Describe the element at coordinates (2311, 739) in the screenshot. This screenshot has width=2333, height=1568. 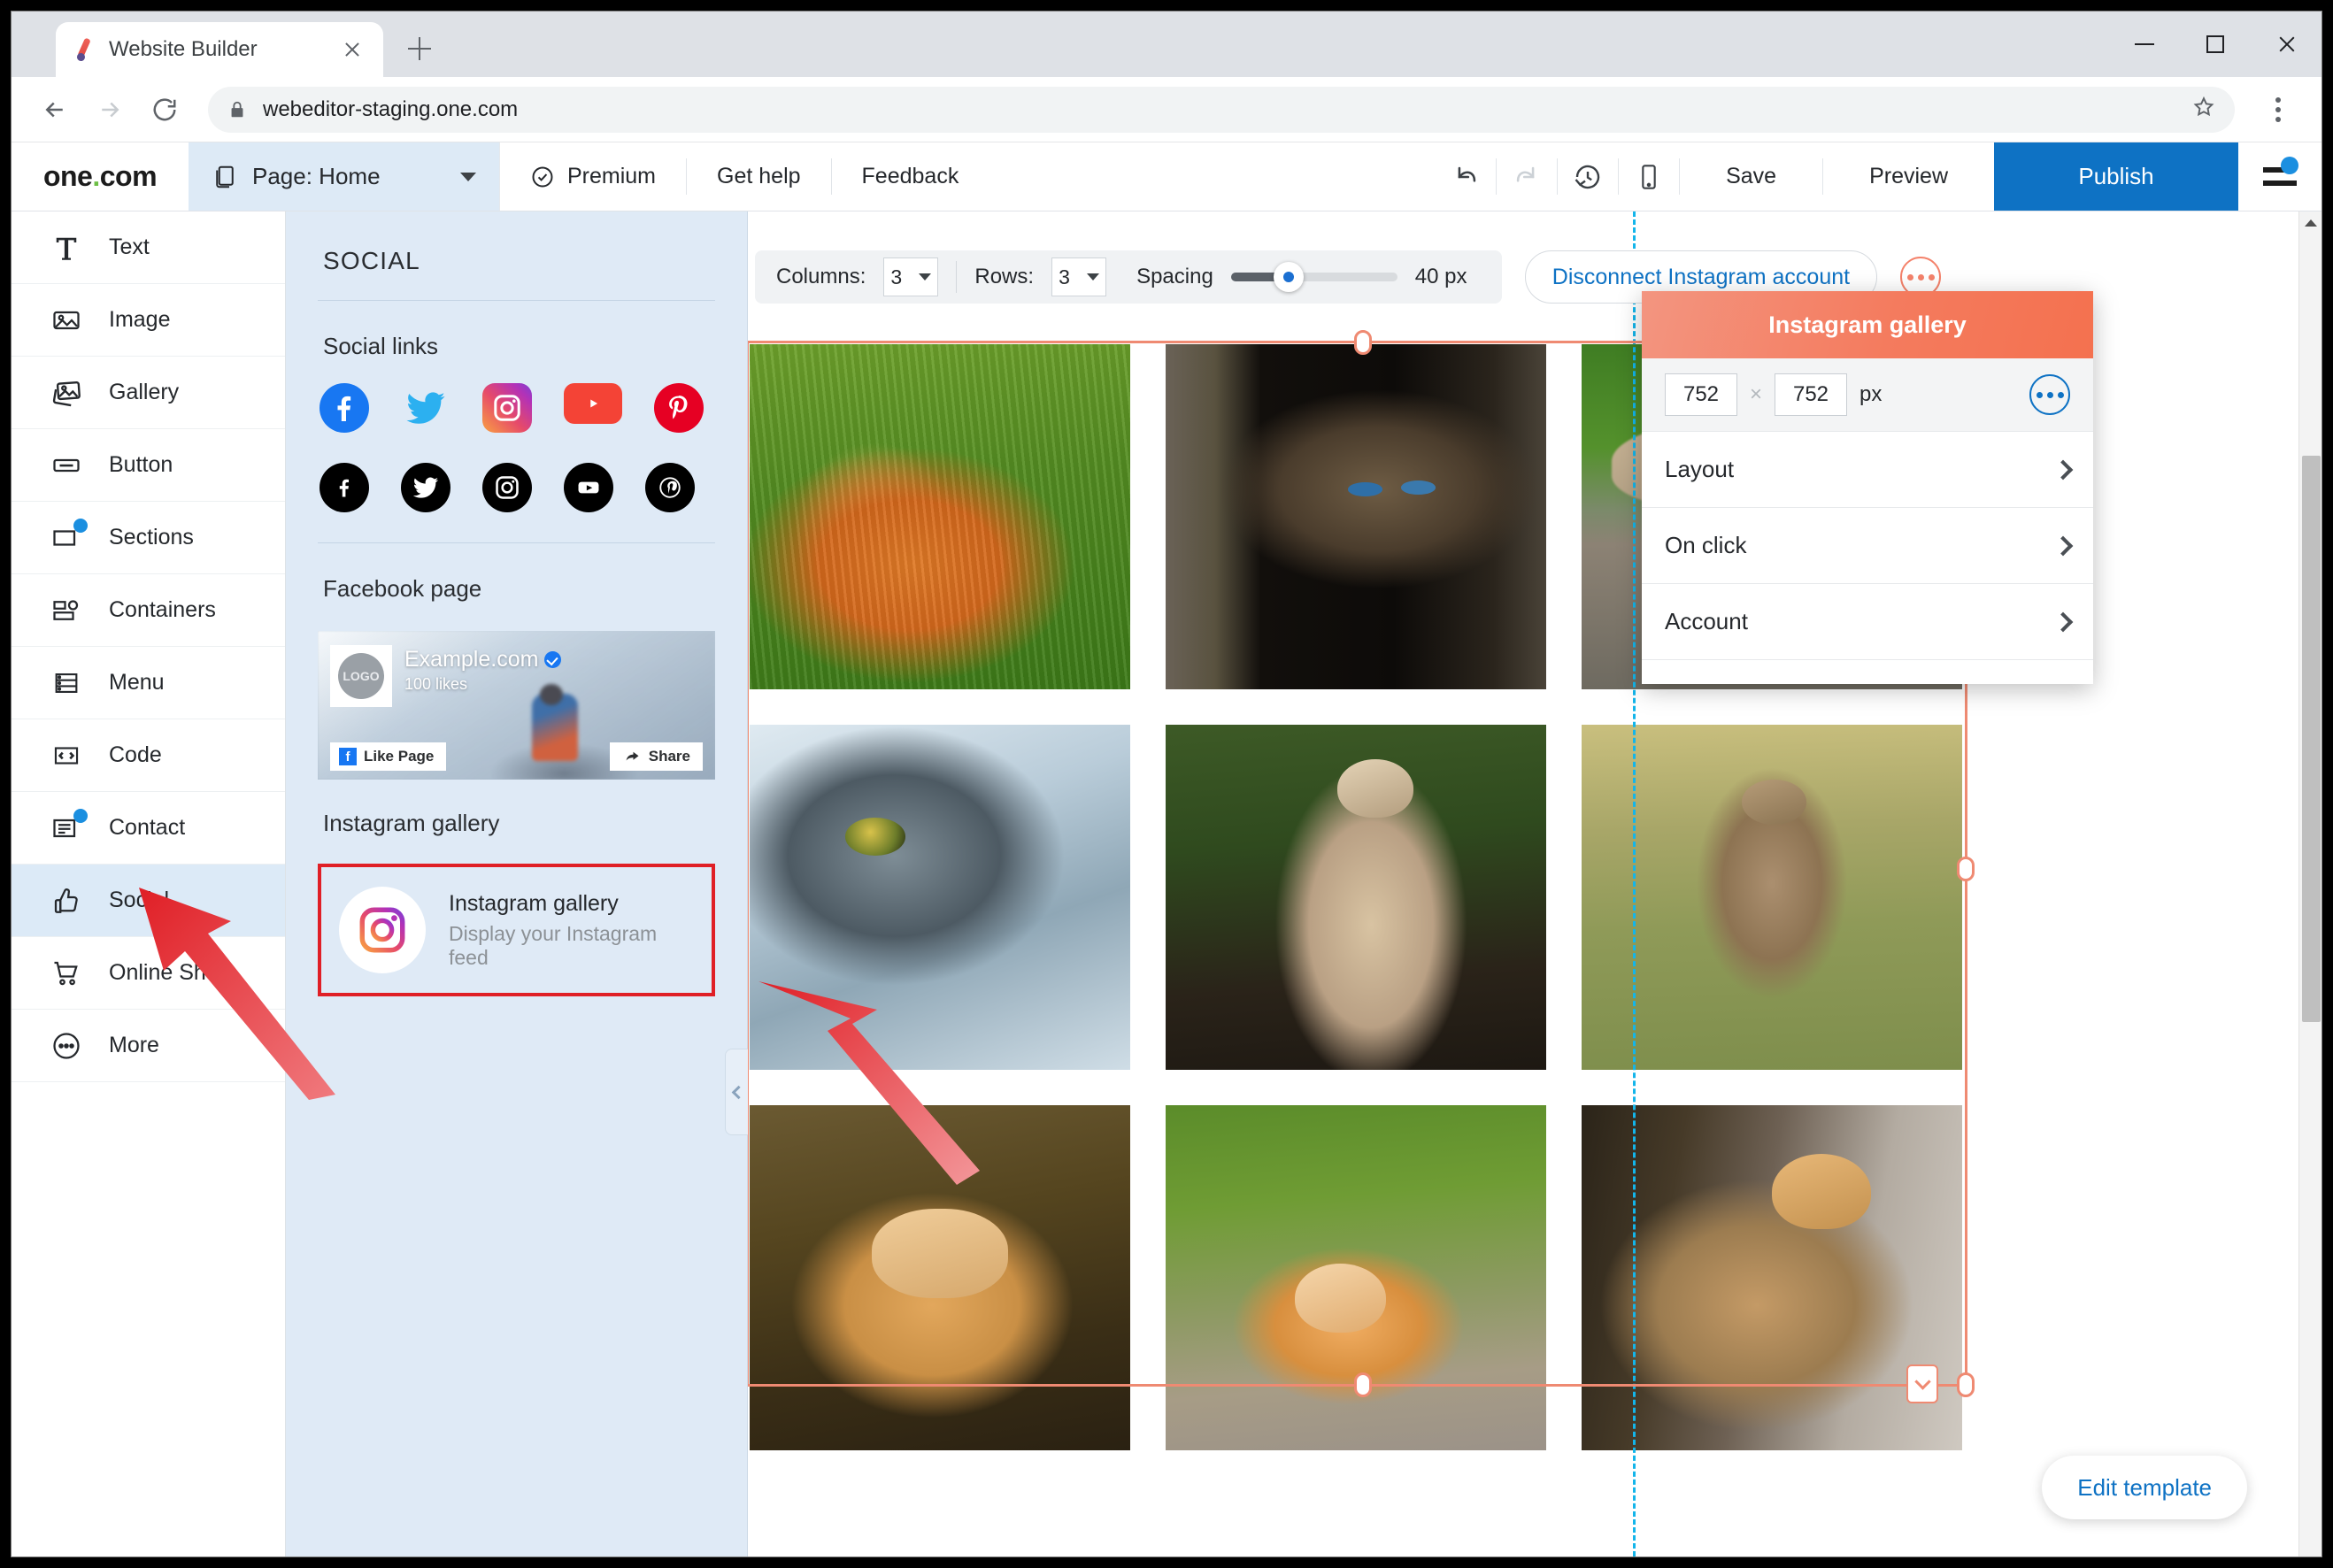
I see `scrollbar-thumb` at that location.